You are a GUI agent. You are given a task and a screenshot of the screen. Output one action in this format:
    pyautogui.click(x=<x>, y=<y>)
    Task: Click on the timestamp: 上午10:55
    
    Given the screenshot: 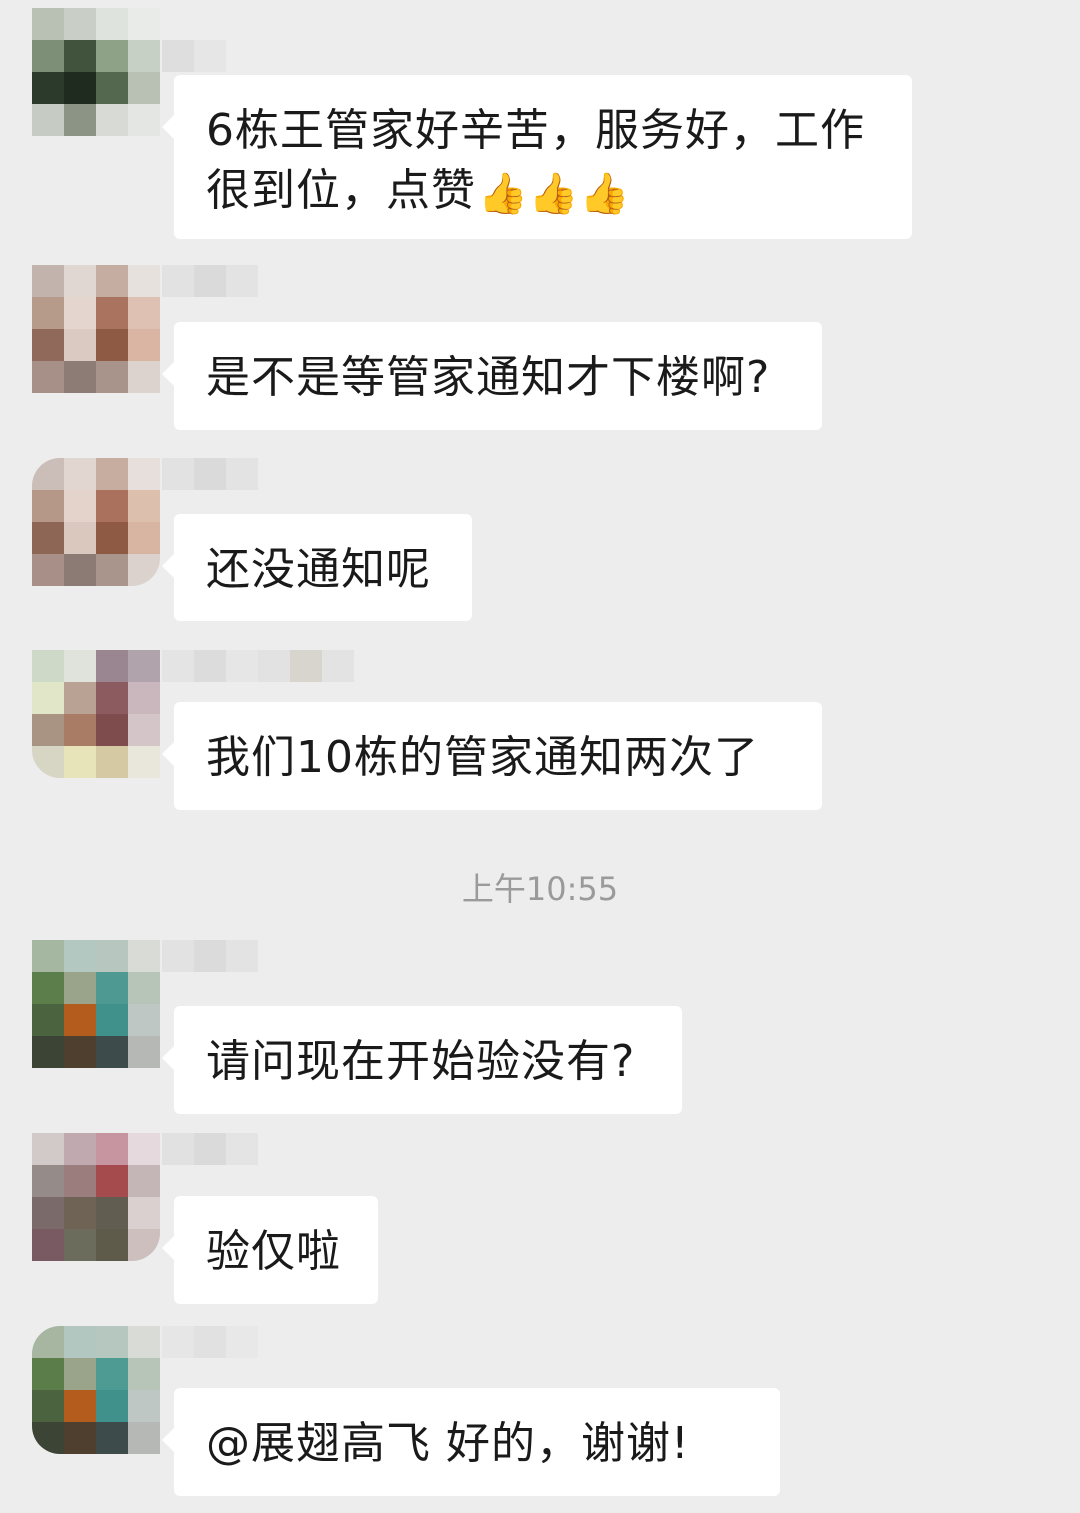 What is the action you would take?
    pyautogui.click(x=540, y=889)
    